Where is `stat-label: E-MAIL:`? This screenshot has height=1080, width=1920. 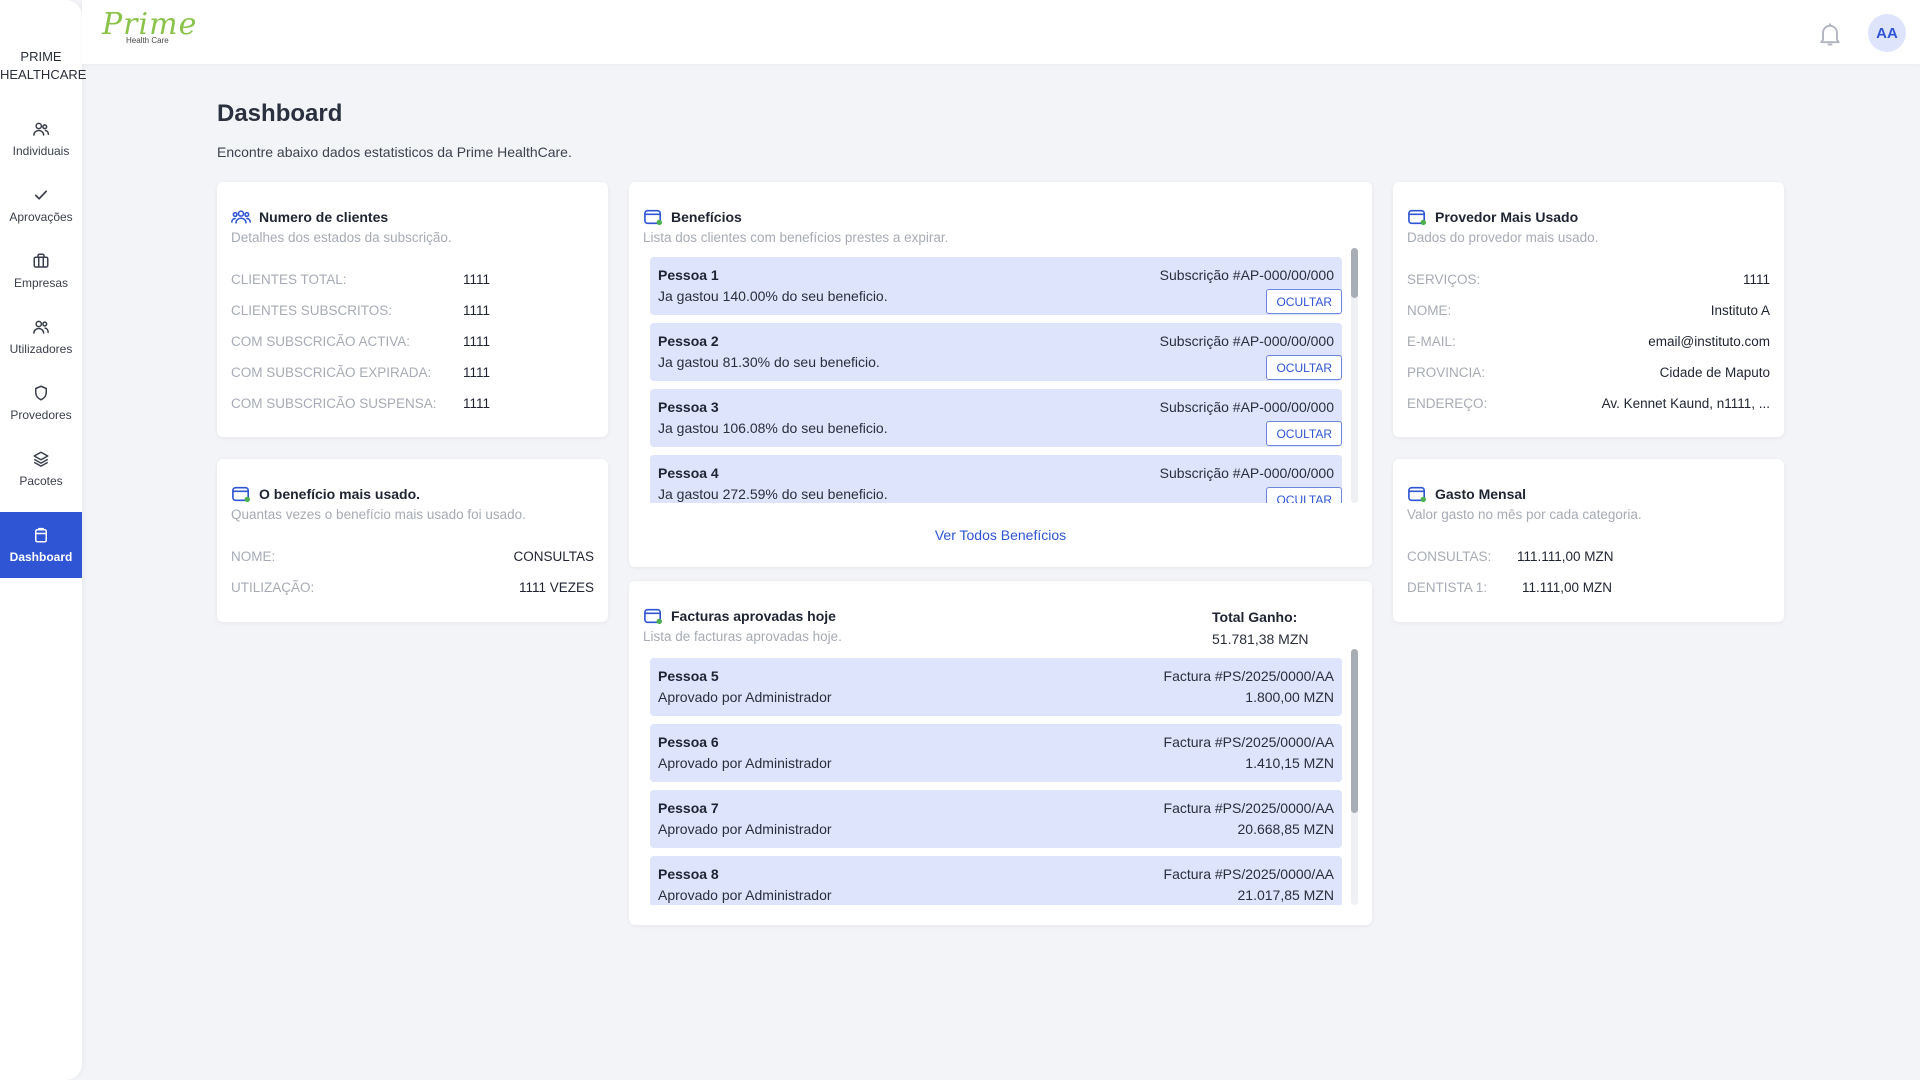 stat-label: E-MAIL: is located at coordinates (1431, 341).